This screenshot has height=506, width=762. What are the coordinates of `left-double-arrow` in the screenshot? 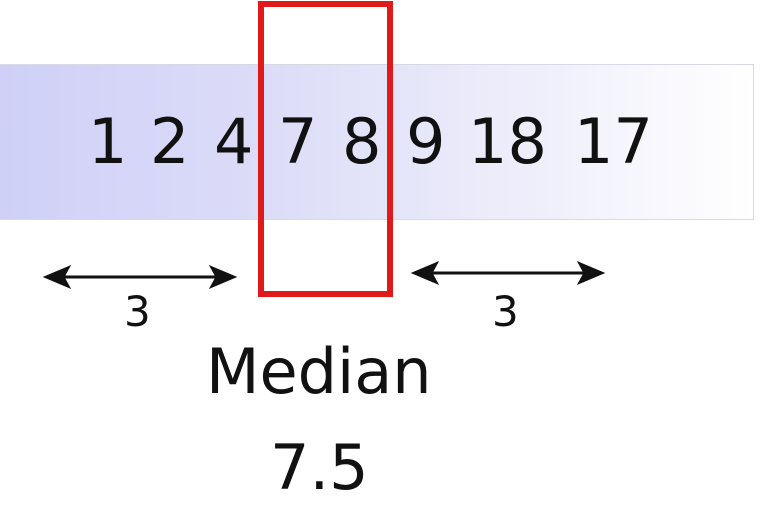 It's located at (140, 277).